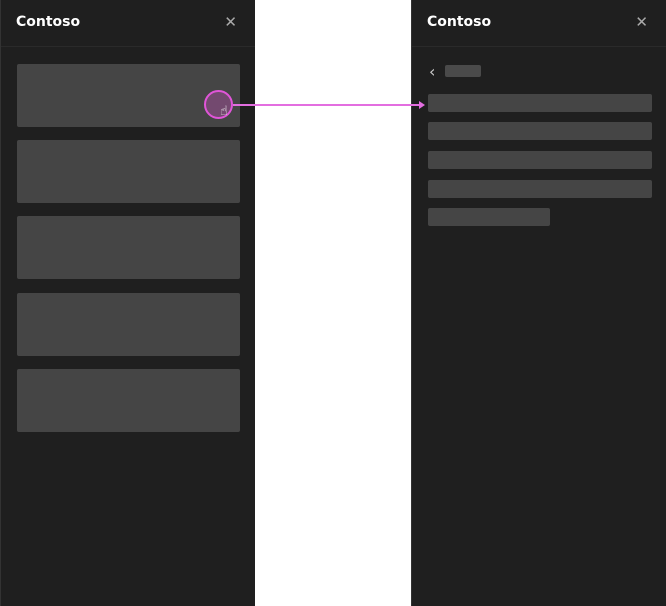 This screenshot has width=666, height=606. Describe the element at coordinates (218, 104) in the screenshot. I see `click-indicator` at that location.